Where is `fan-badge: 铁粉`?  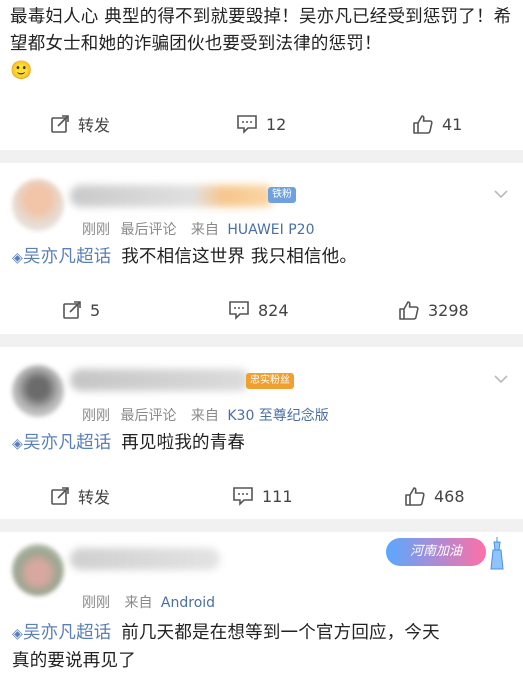 fan-badge: 铁粉 is located at coordinates (282, 195).